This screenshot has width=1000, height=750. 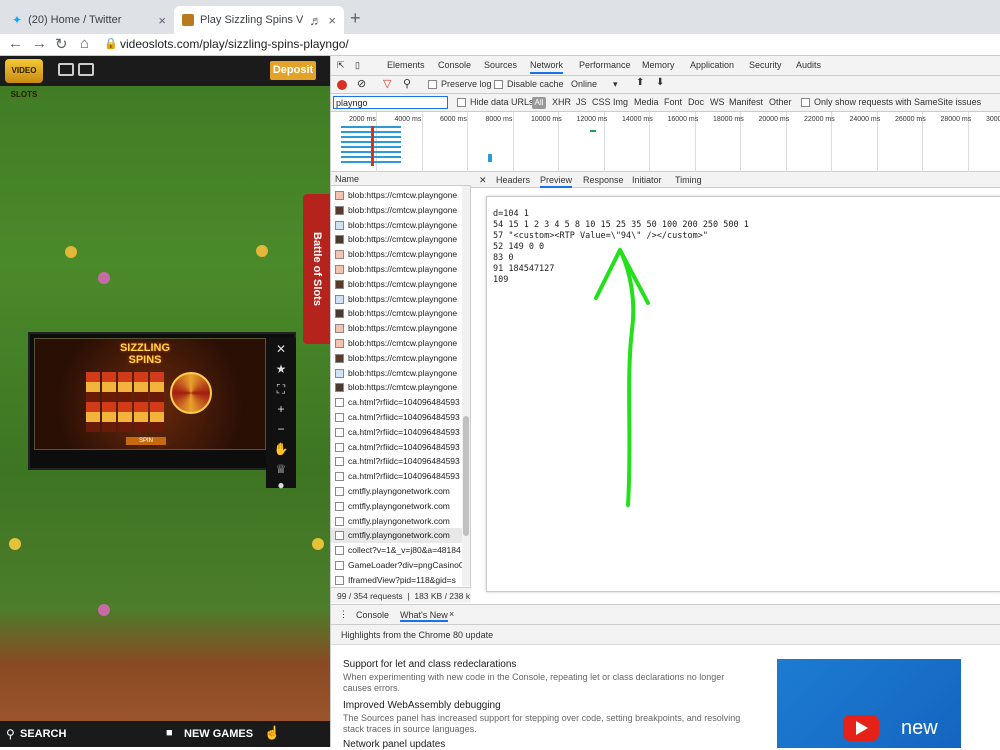 What do you see at coordinates (640, 82) in the screenshot?
I see `upload-icon: ⬆` at bounding box center [640, 82].